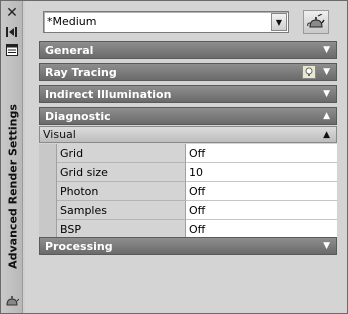  I want to click on palette-title: Advanced Render Settings, so click(12, 183).